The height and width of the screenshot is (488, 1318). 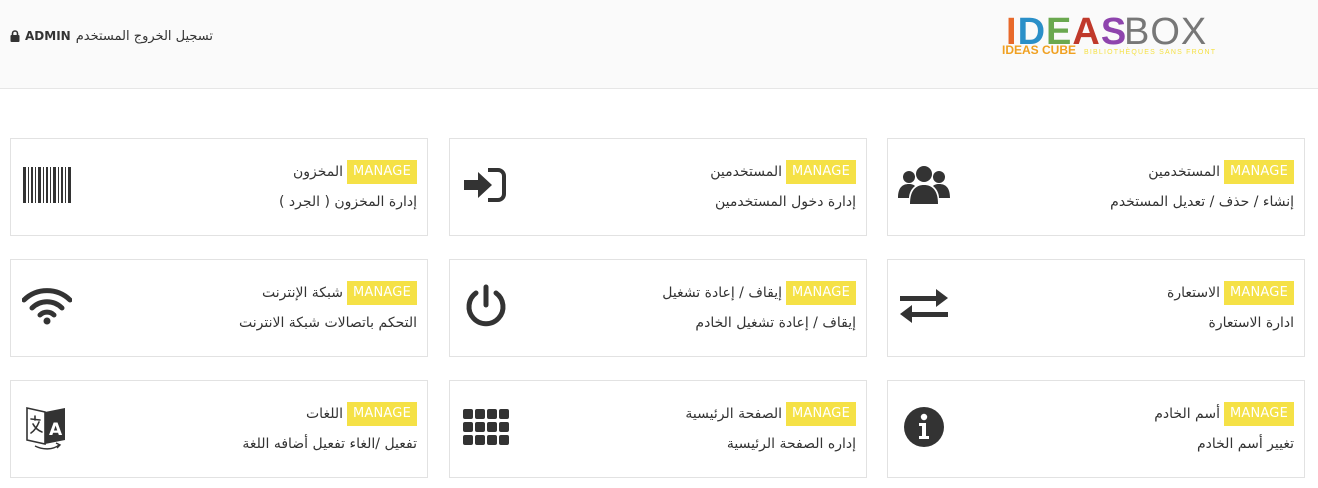 What do you see at coordinates (1202, 202) in the screenshot?
I see `card-description: إنشاء / حذف / تعديل المستخدم` at bounding box center [1202, 202].